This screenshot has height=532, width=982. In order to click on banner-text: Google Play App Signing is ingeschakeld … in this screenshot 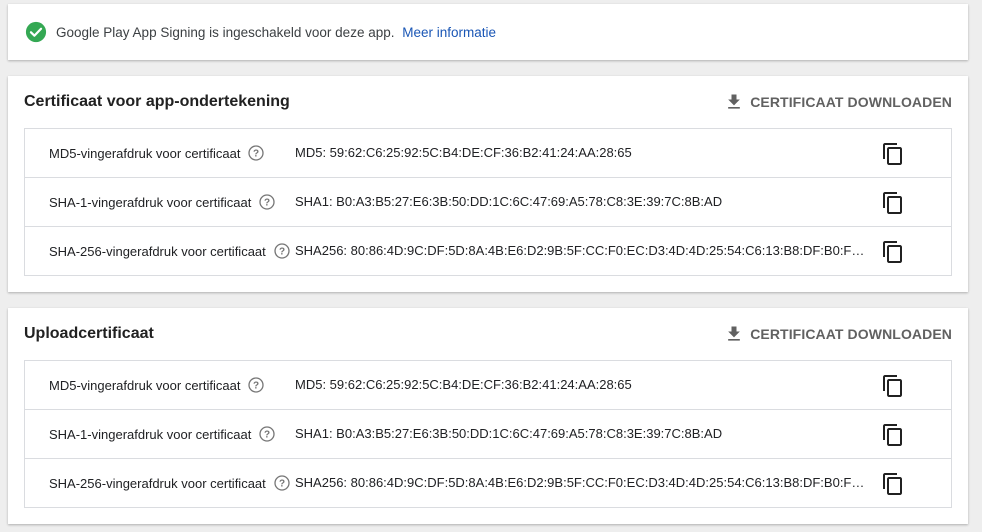, I will do `click(276, 32)`.